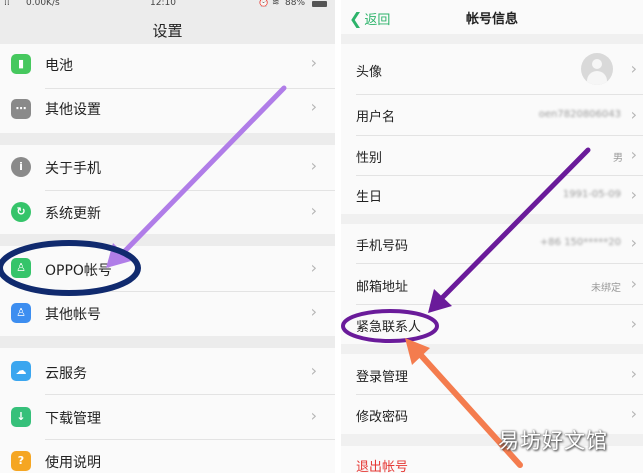  Describe the element at coordinates (70, 268) in the screenshot. I see `annotation-highlight-left` at that location.